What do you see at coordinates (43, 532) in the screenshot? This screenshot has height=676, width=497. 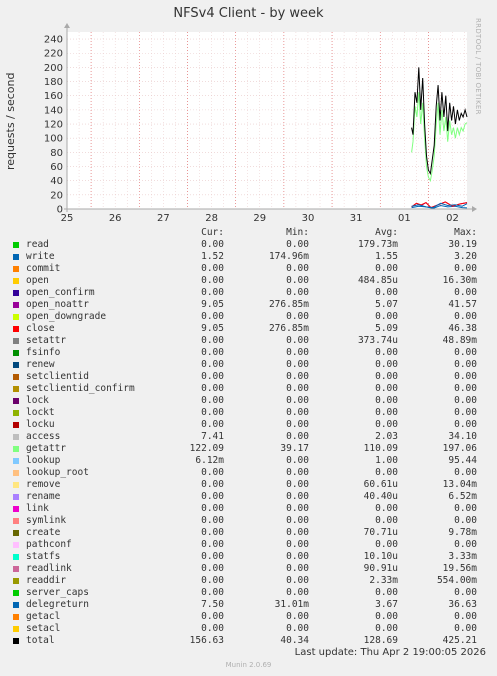 I see `legend-series-name: create` at bounding box center [43, 532].